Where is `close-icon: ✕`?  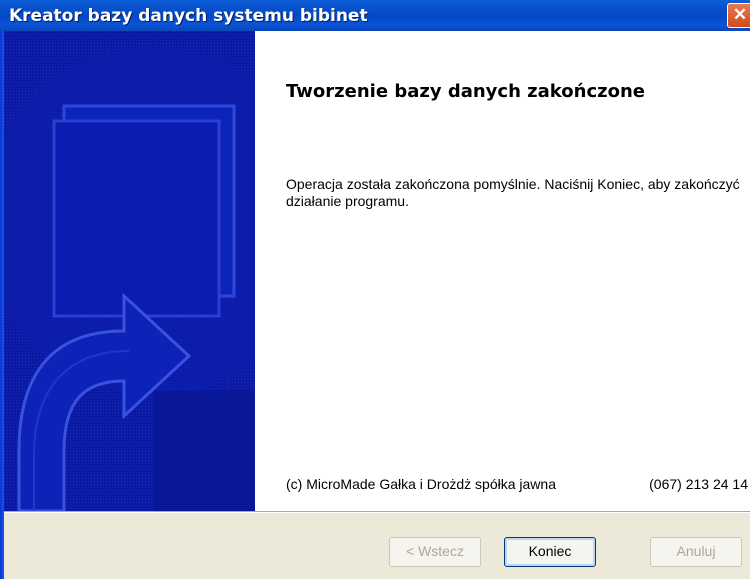
close-icon: ✕ is located at coordinates (740, 14).